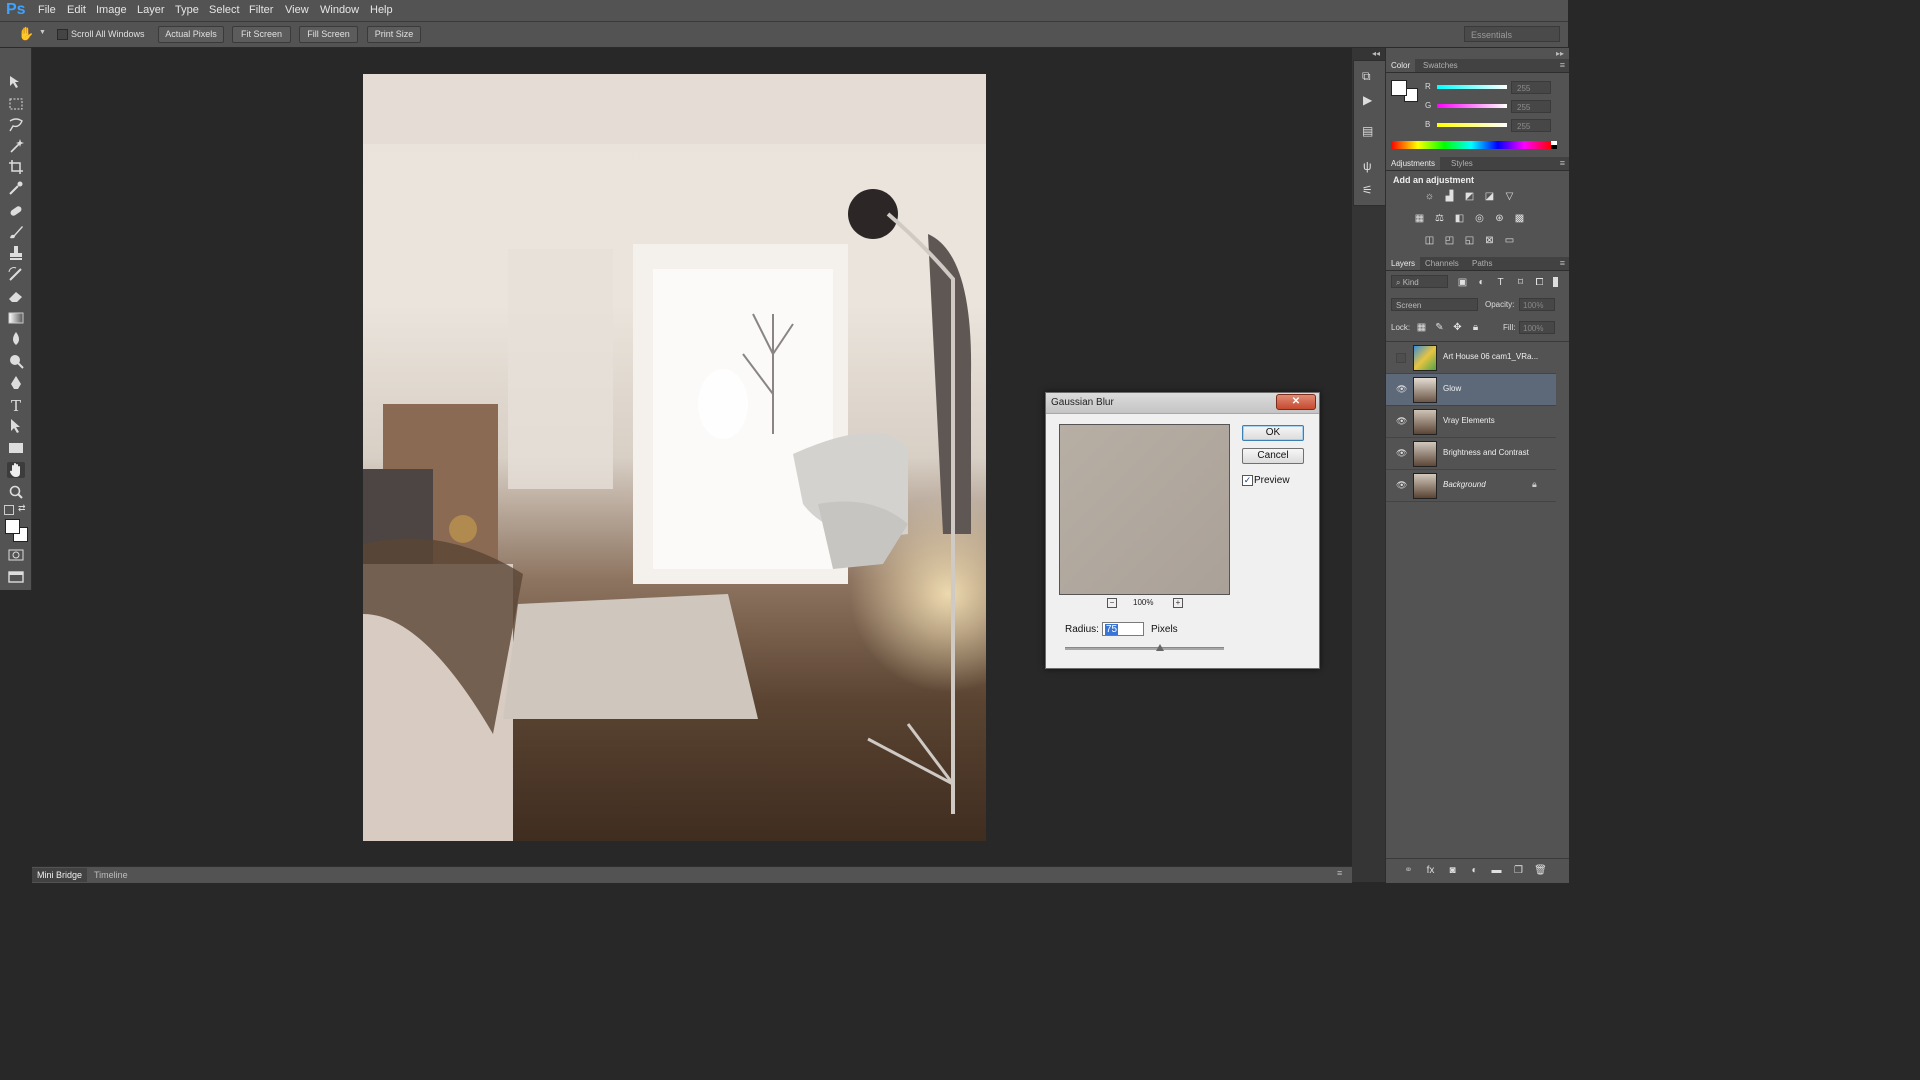 This screenshot has height=1080, width=1920. I want to click on lock-transparent-pixels-icon: ▦, so click(1421, 327).